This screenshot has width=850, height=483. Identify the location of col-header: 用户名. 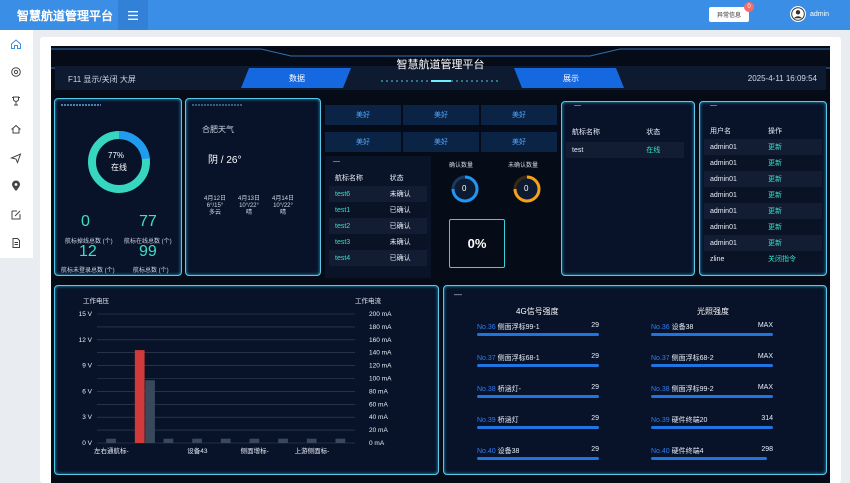
(720, 131).